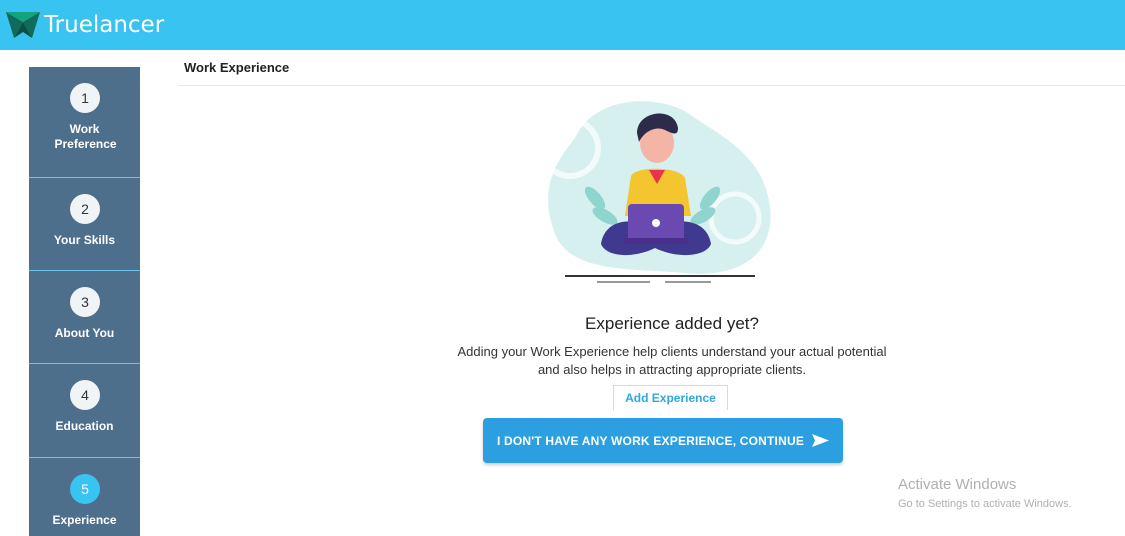  What do you see at coordinates (85, 98) in the screenshot?
I see `step-number: 1` at bounding box center [85, 98].